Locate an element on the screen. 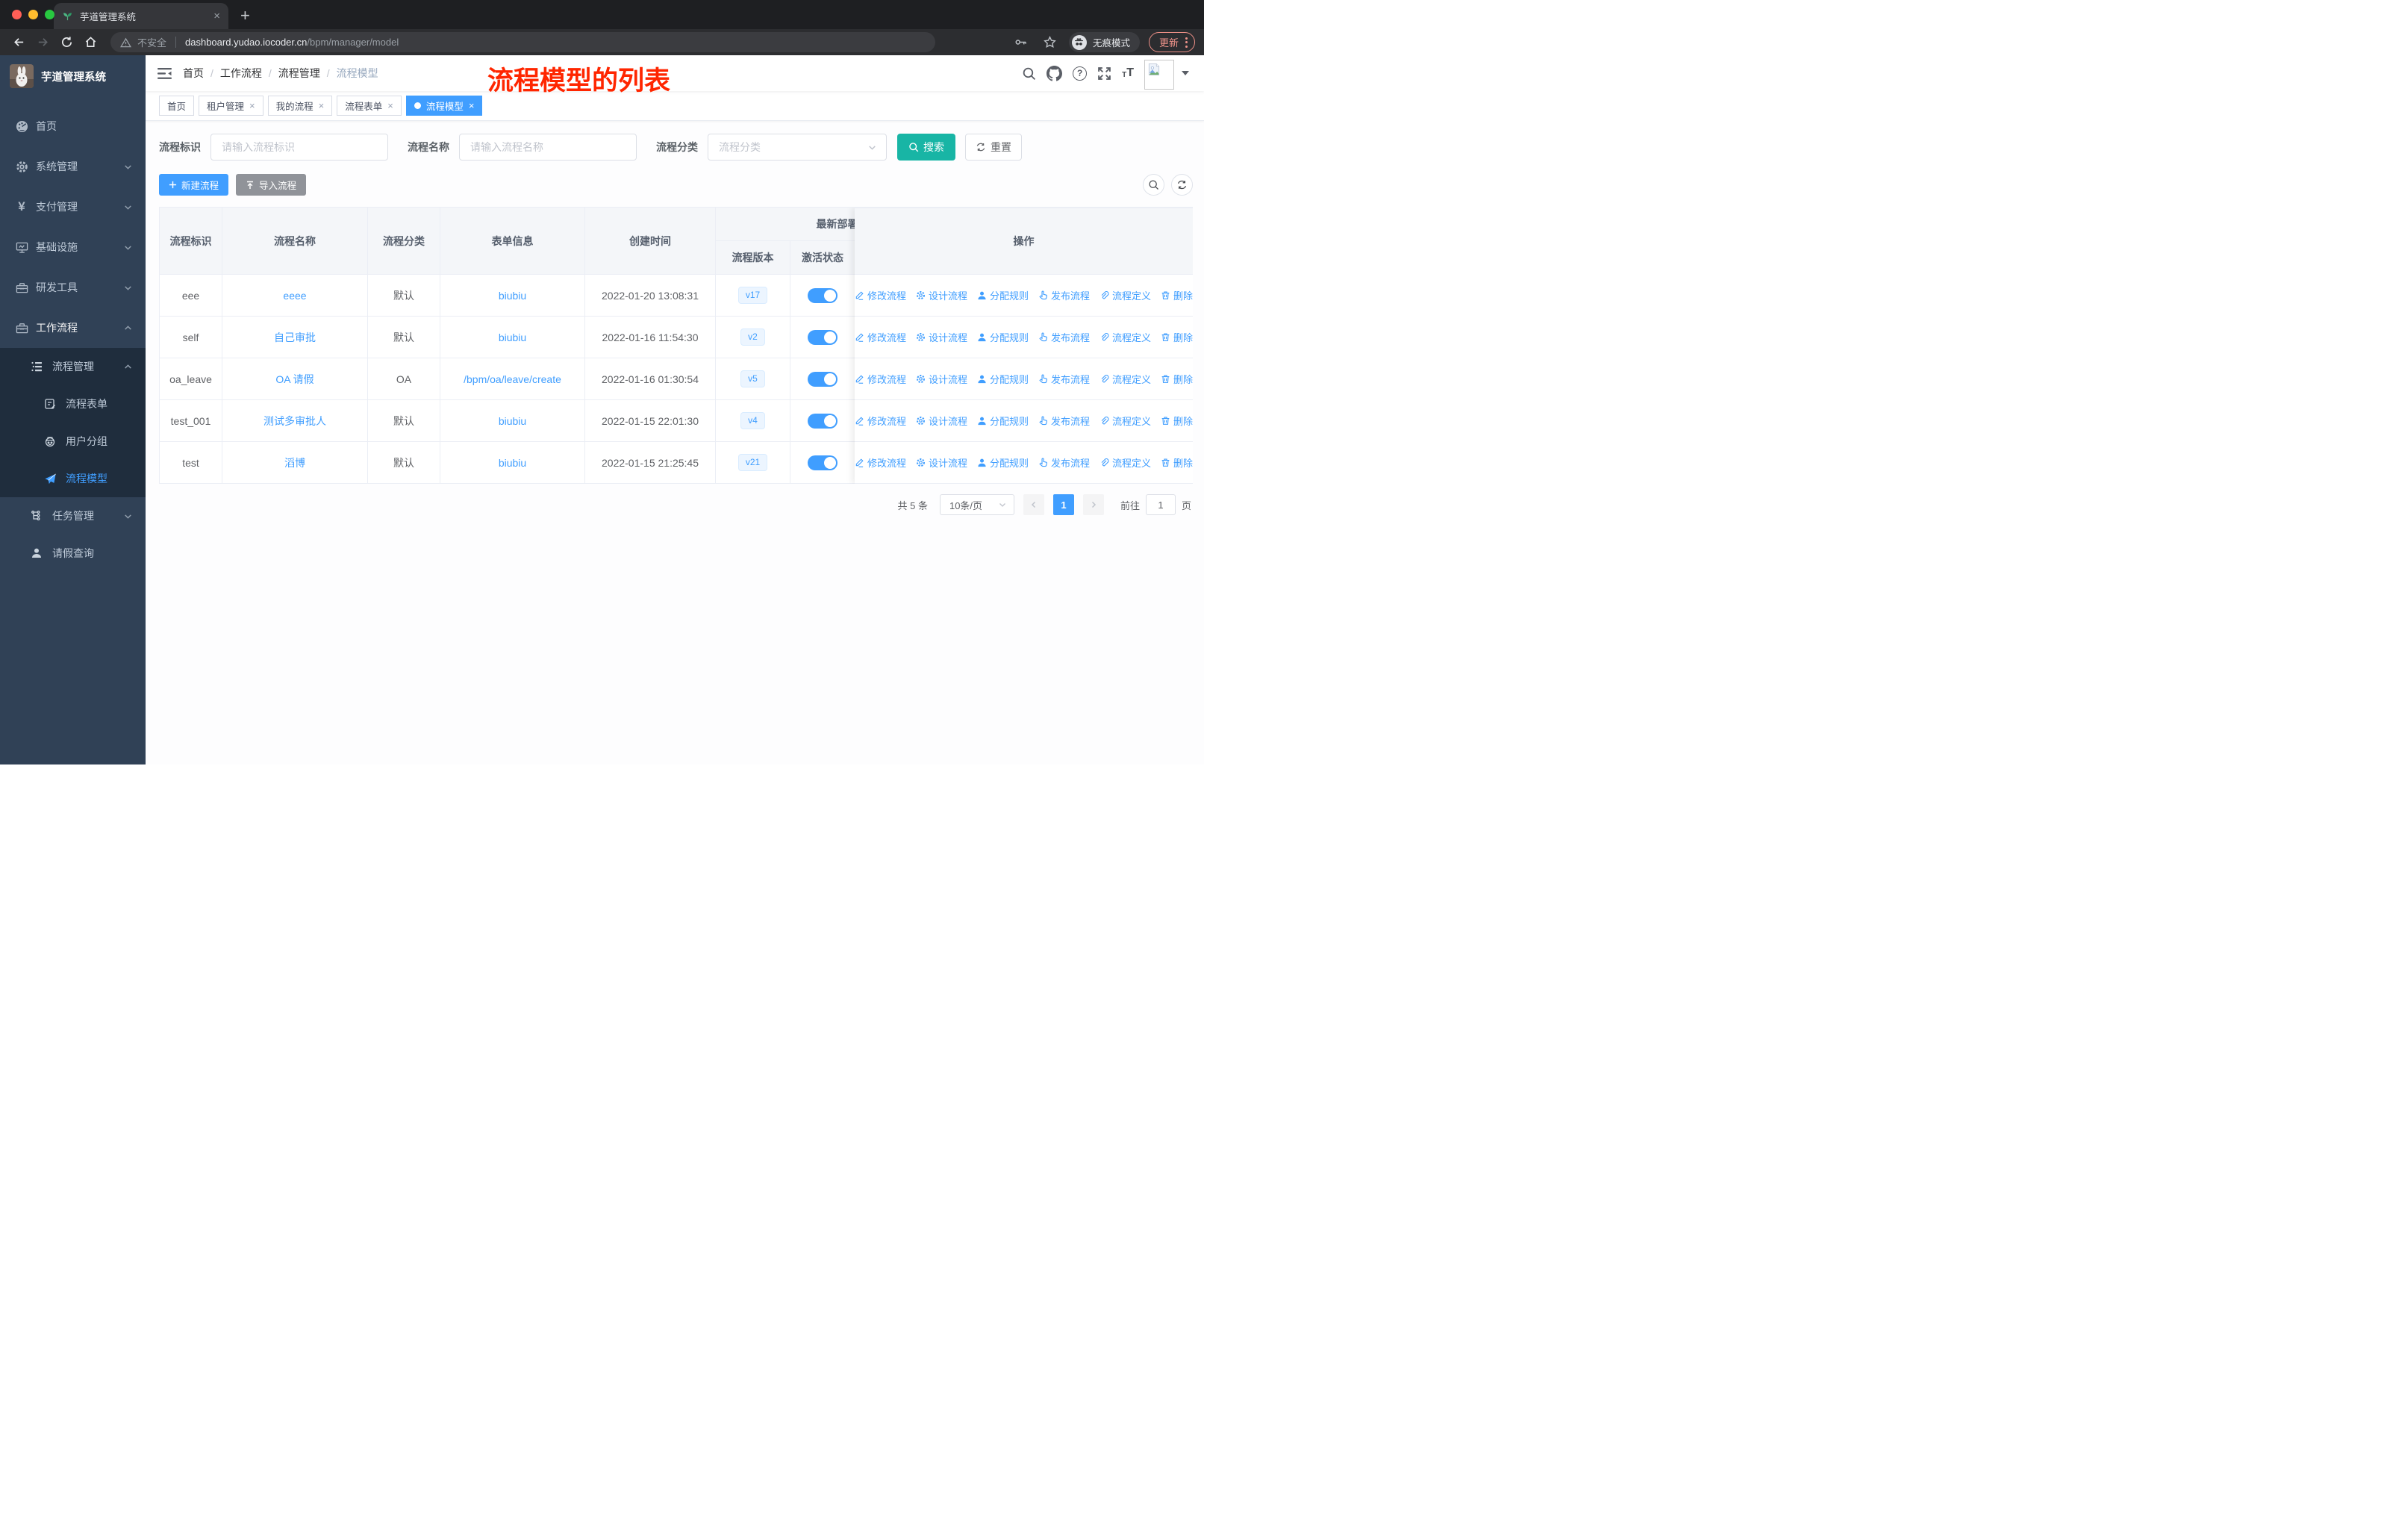  sidebar-item-task-management: 任务管理 is located at coordinates (73, 516).